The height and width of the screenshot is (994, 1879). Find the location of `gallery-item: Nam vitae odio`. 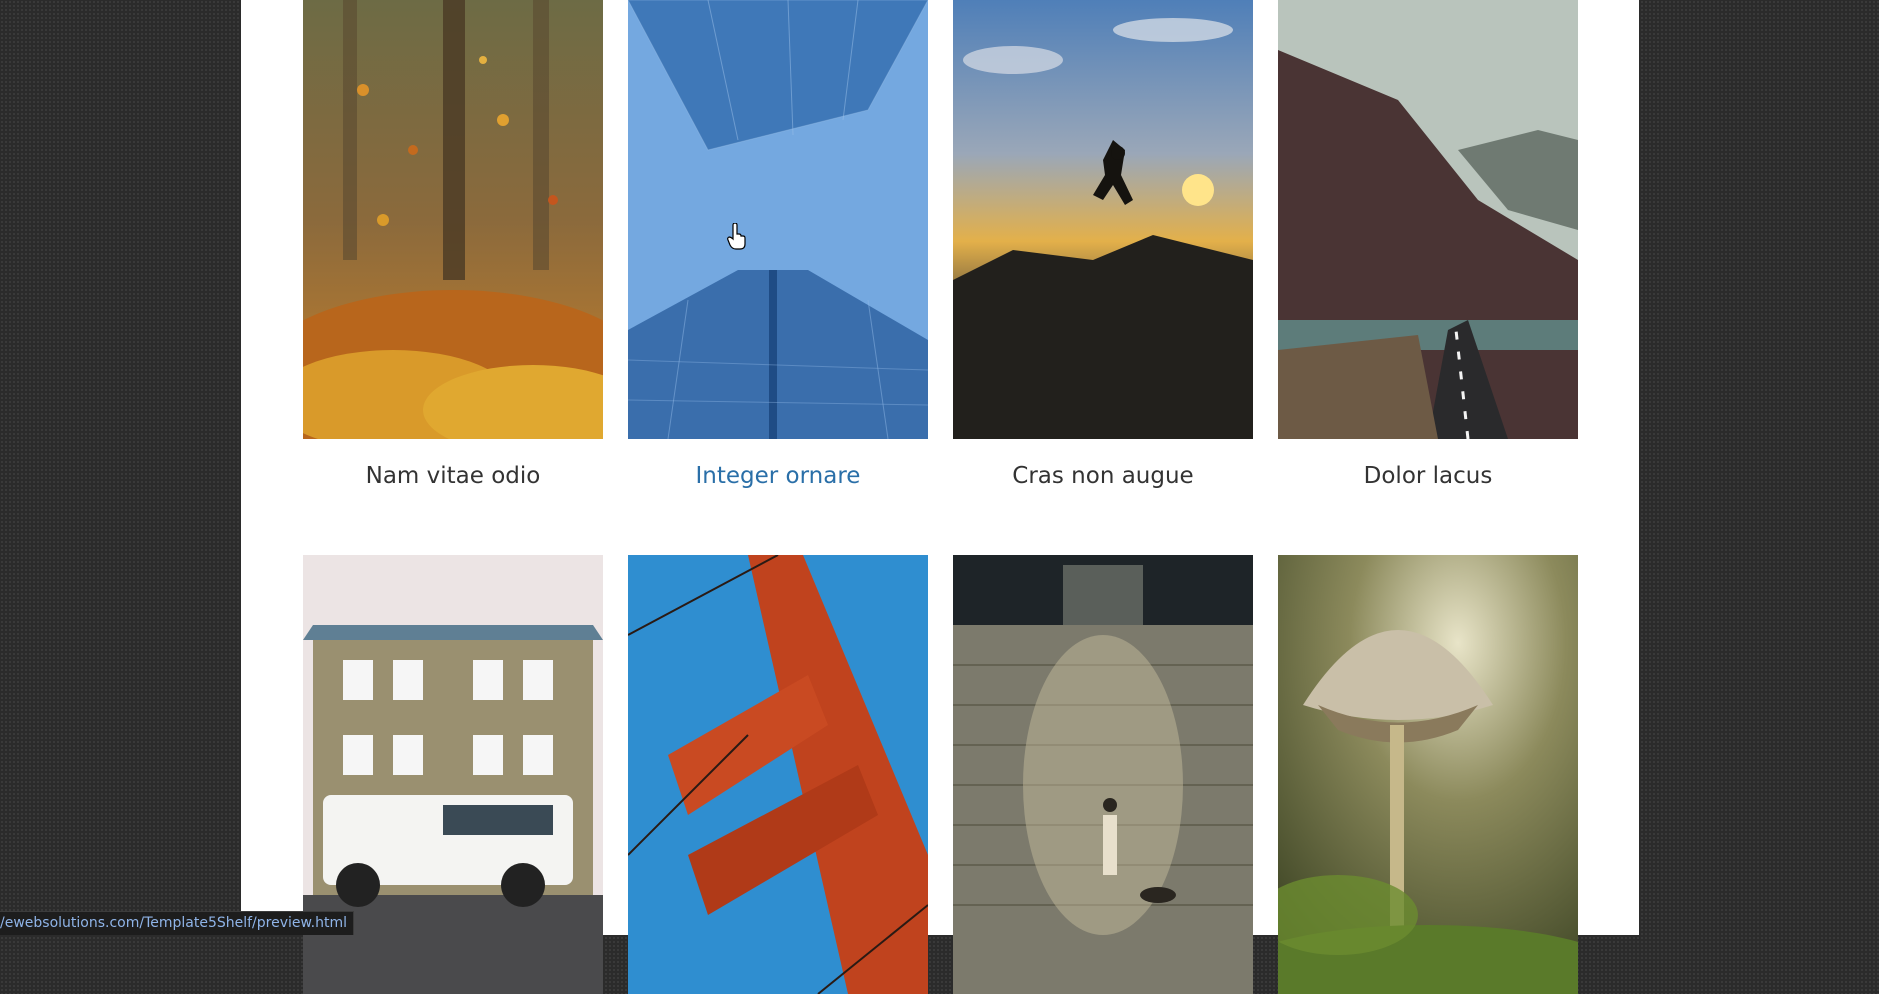

gallery-item: Nam vitae odio is located at coordinates (453, 244).